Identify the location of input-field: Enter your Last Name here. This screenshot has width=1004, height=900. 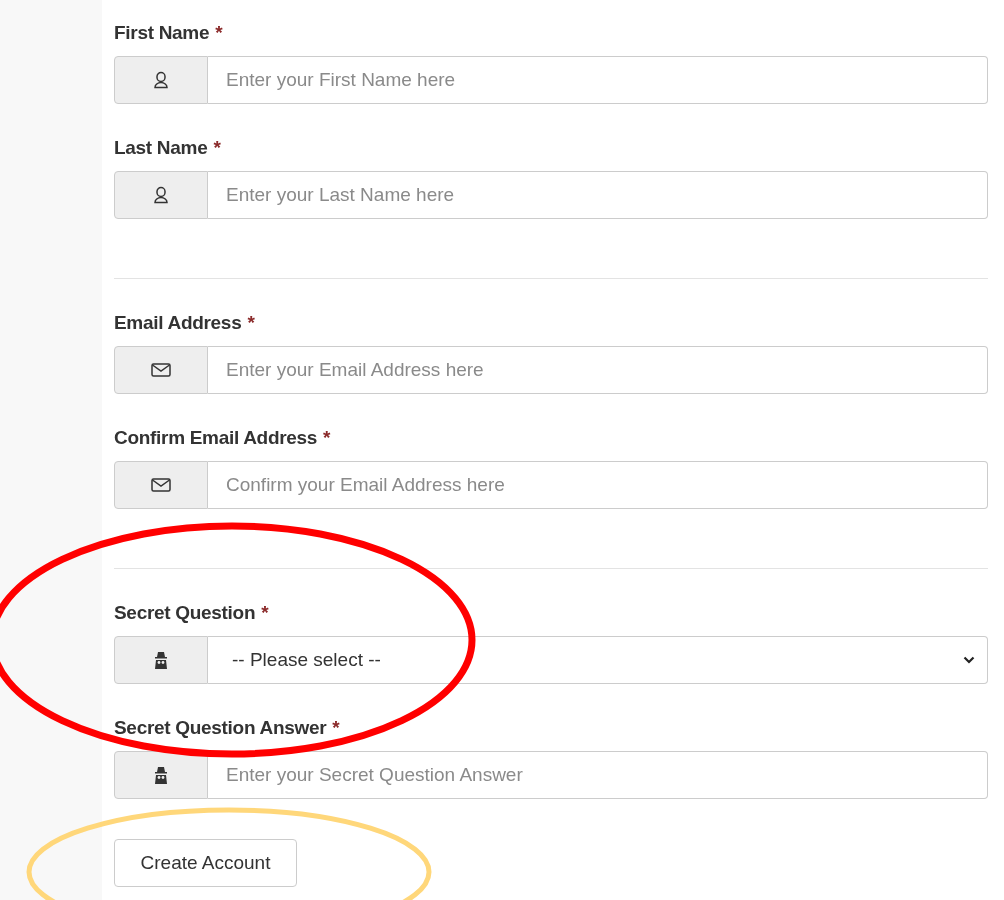
(598, 195).